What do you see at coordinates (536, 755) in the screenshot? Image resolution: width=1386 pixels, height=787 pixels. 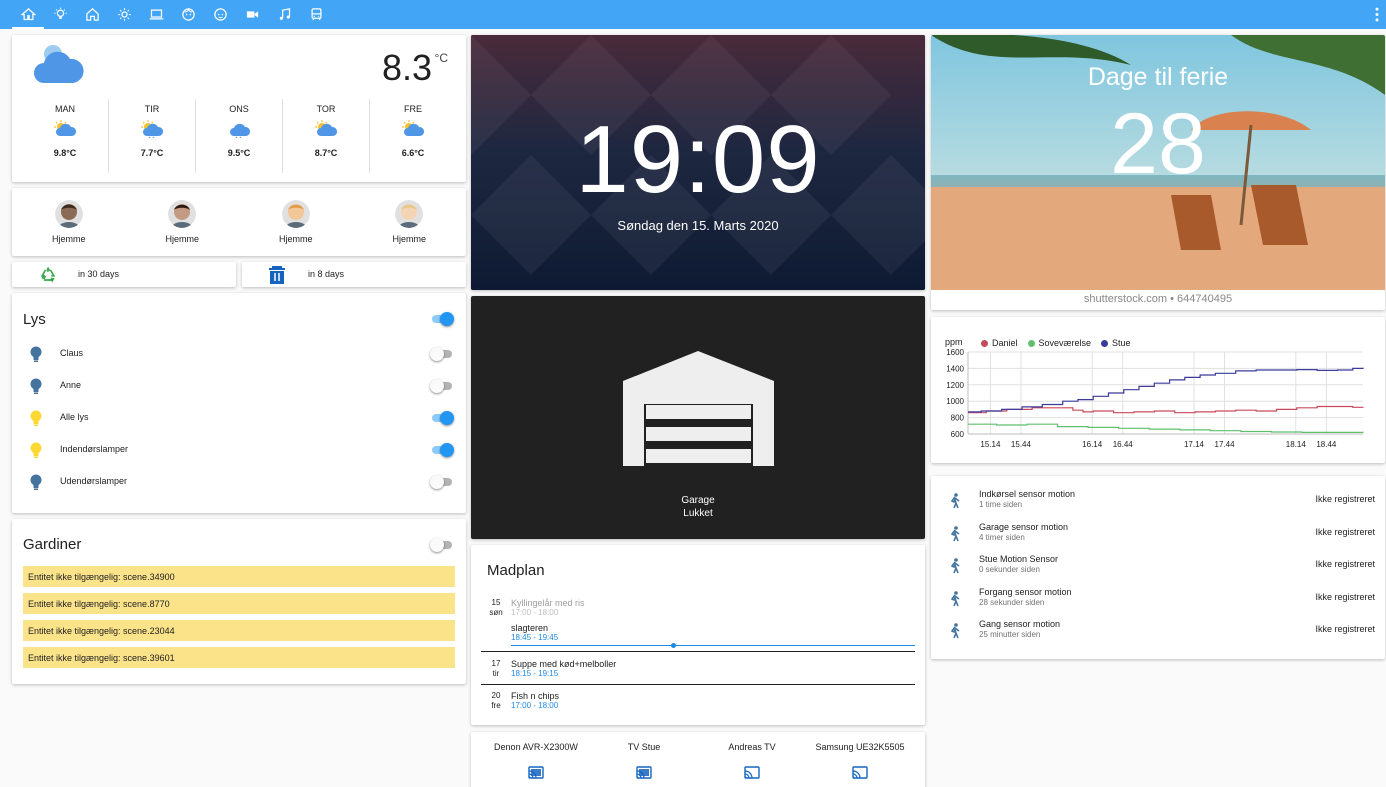 I see `media-player: Denon AVR-X2300W` at bounding box center [536, 755].